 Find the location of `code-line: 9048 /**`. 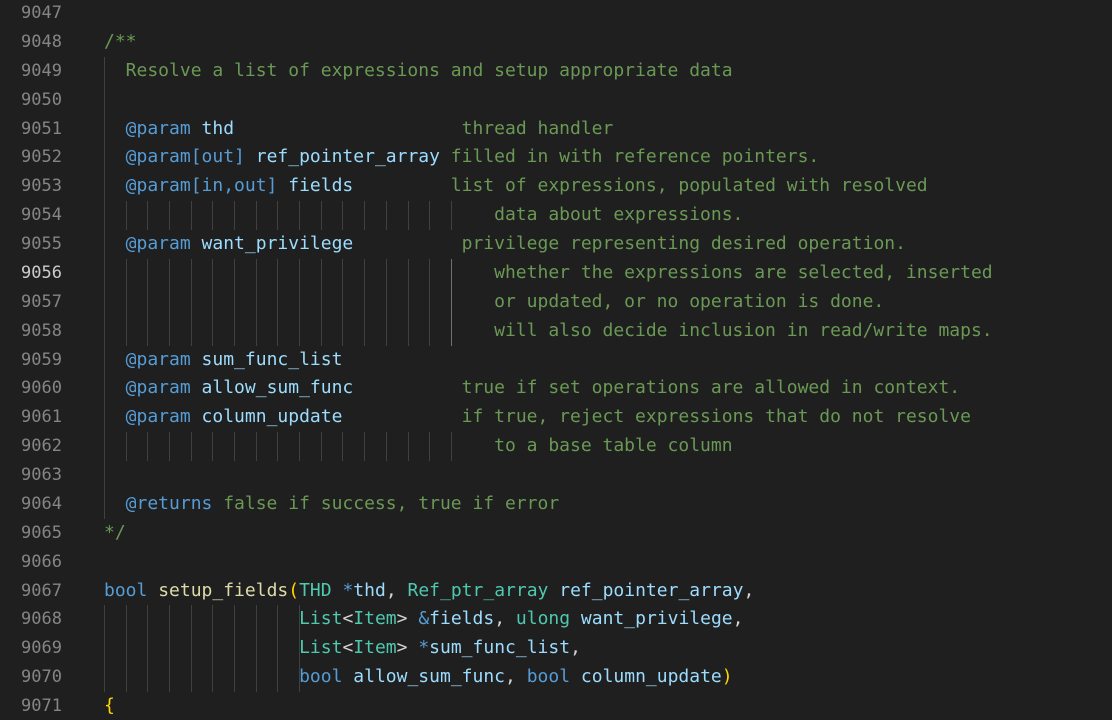

code-line: 9048 /** is located at coordinates (556, 42).